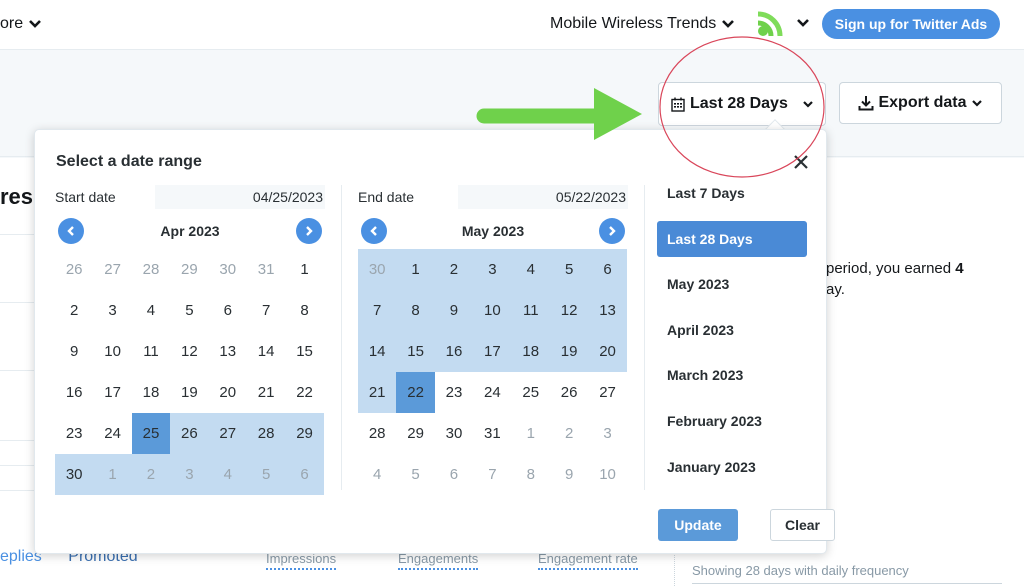 The image size is (1024, 587). I want to click on start-date-input, so click(240, 197).